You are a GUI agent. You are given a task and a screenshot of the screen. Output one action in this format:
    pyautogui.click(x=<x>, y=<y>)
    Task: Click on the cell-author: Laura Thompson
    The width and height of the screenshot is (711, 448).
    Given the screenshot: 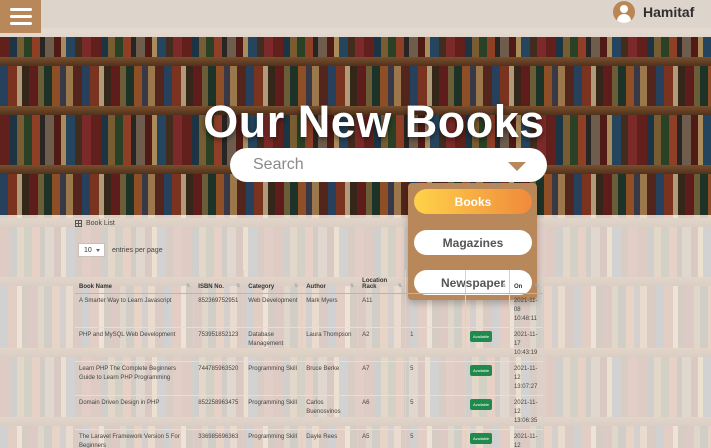 What is the action you would take?
    pyautogui.click(x=330, y=344)
    